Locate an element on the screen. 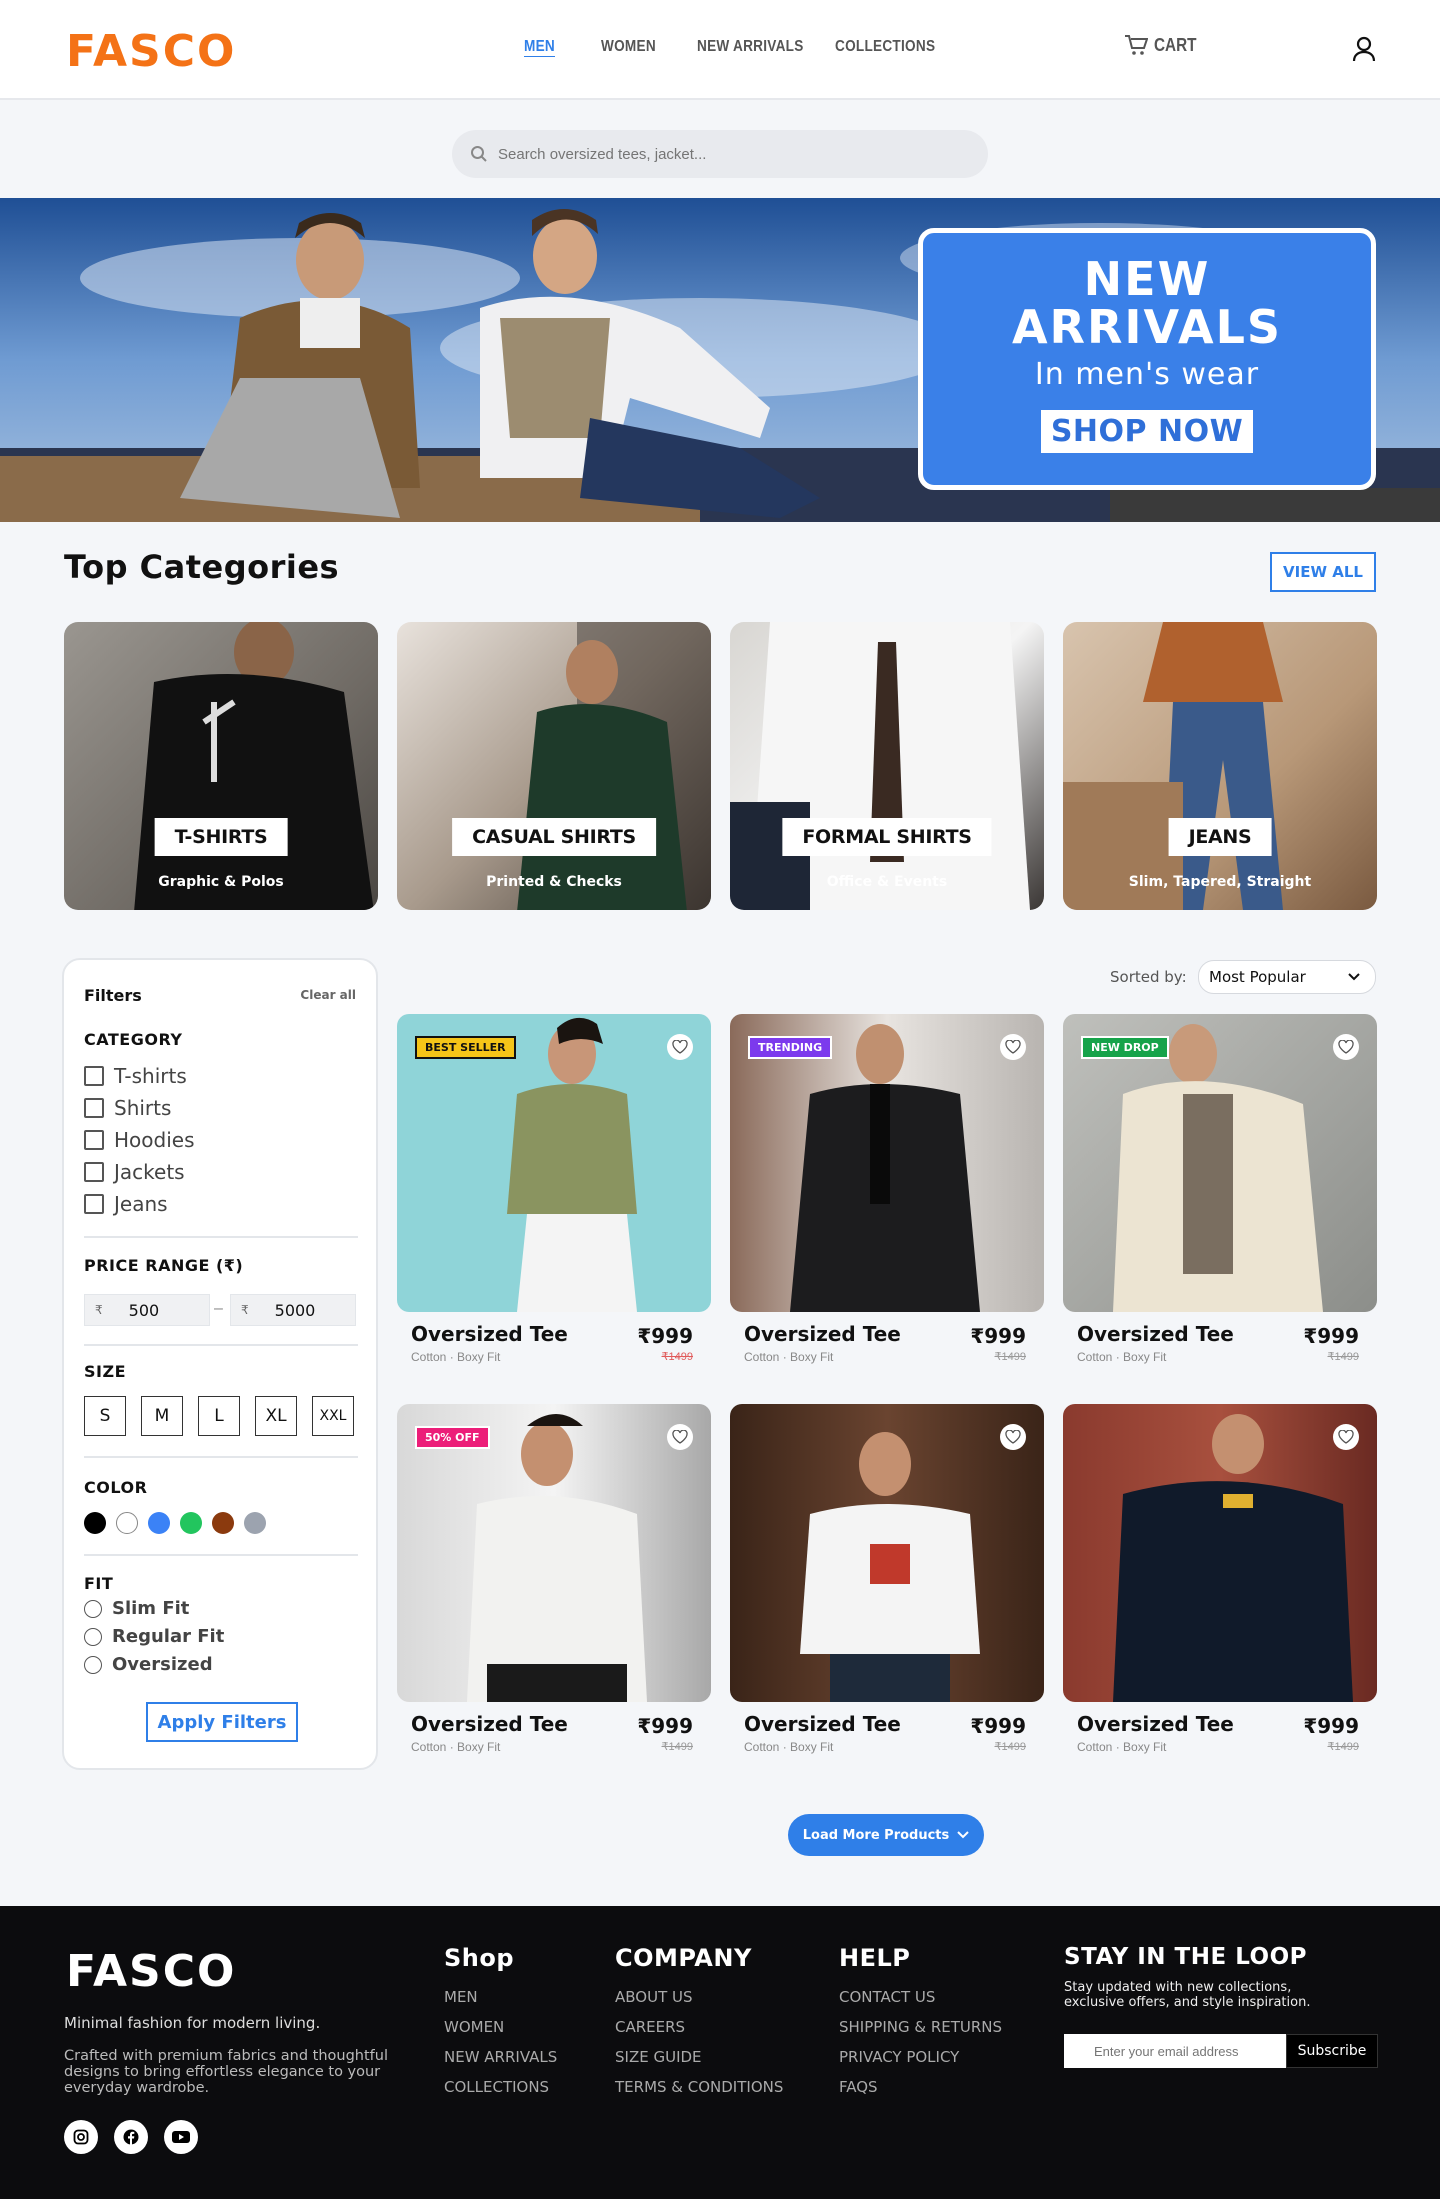  instagram-icon is located at coordinates (81, 2137).